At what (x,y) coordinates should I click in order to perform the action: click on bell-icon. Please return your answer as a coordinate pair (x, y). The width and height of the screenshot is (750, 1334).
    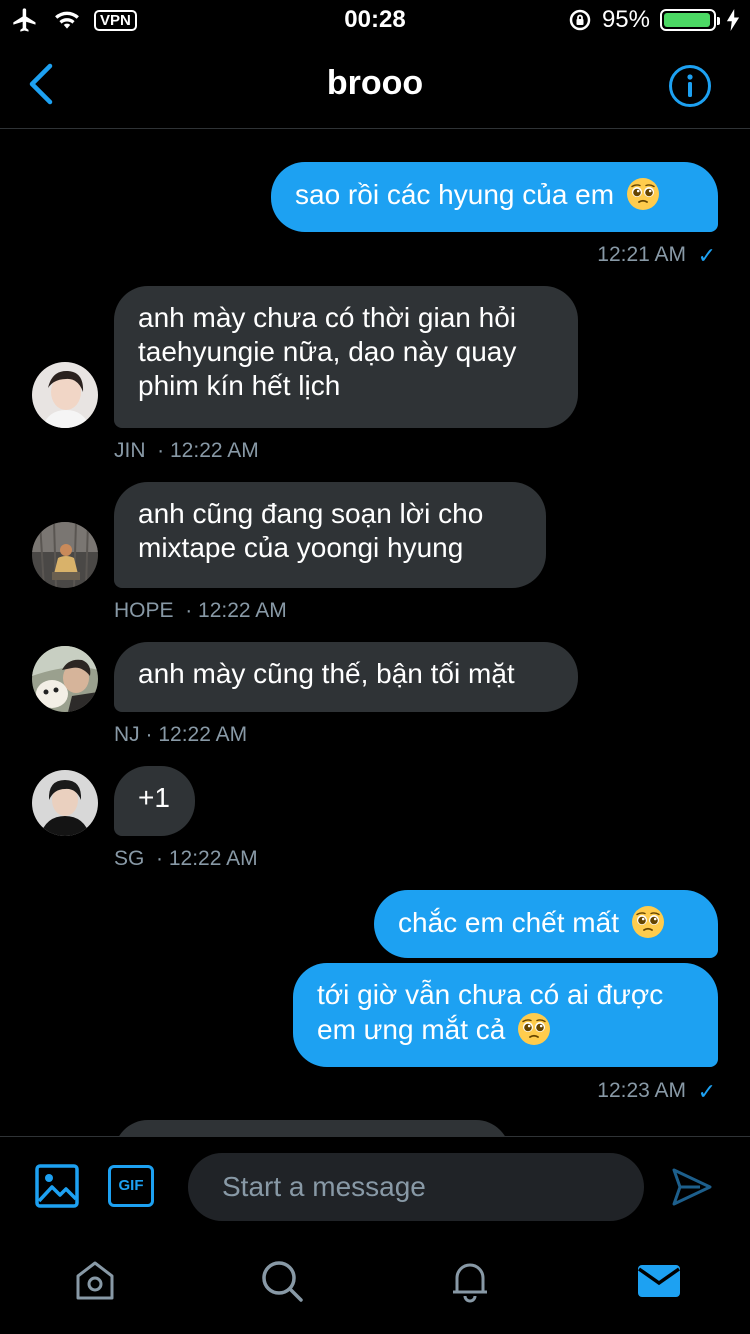
    Looking at the image, I should click on (470, 1281).